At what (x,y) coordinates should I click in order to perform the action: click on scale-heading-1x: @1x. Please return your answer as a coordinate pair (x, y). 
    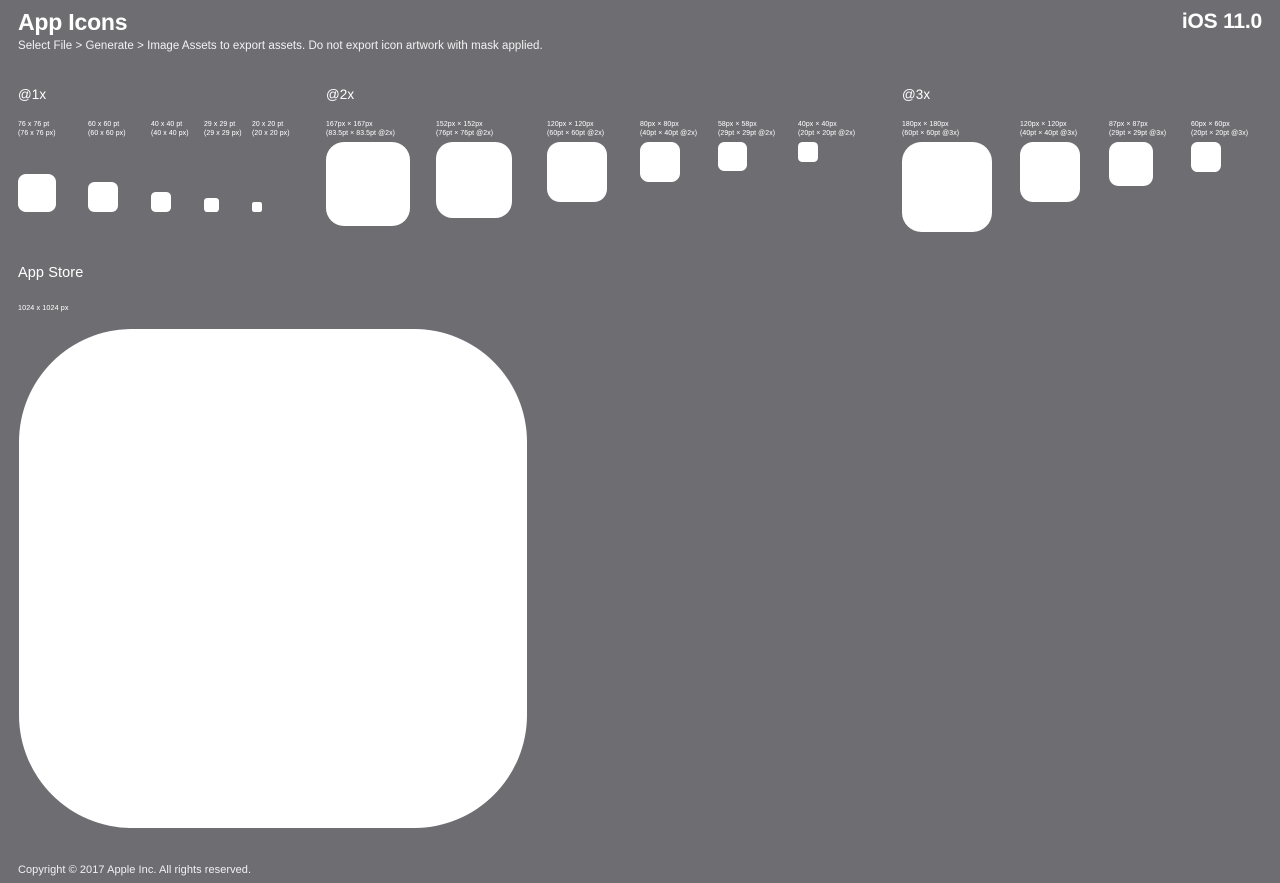
    Looking at the image, I should click on (32, 94).